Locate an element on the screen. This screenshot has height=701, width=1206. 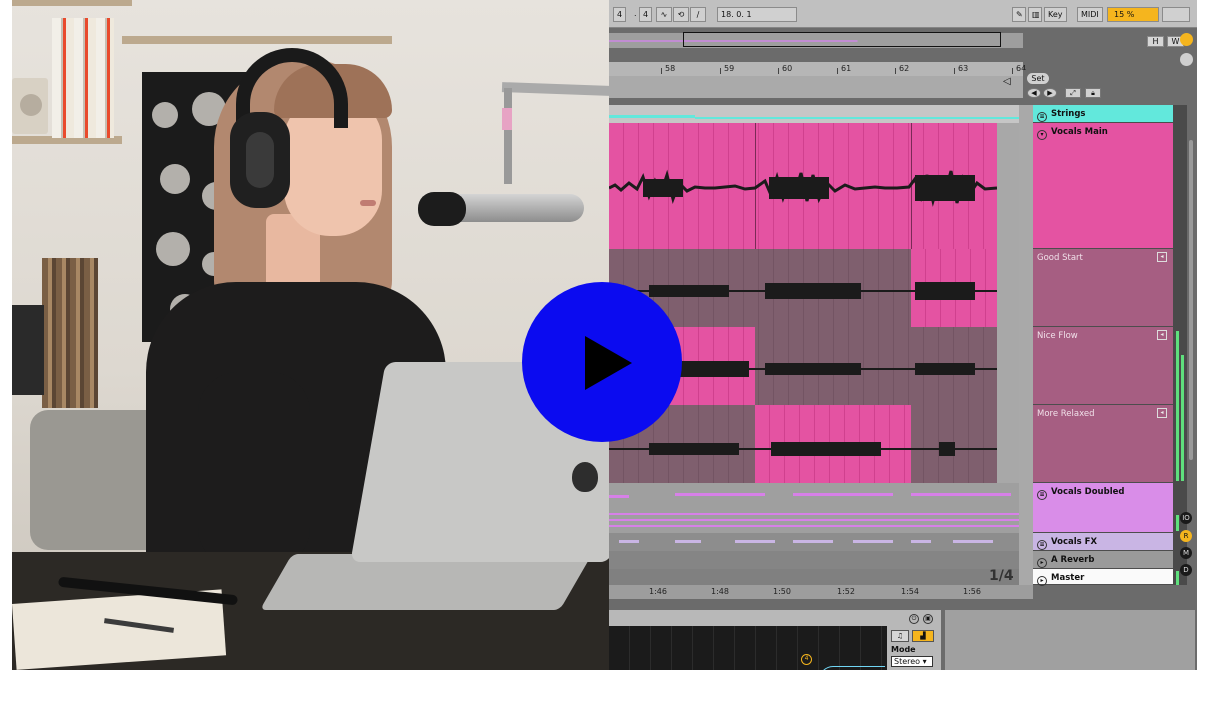
time-ruler: 1:46 1:48 1:50 1:52 1:54 1:56 is located at coordinates (821, 592).